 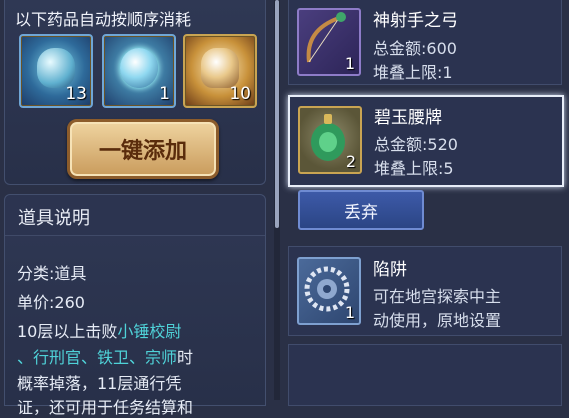 I want to click on item-description: 可在地宫探索中主, so click(x=437, y=296).